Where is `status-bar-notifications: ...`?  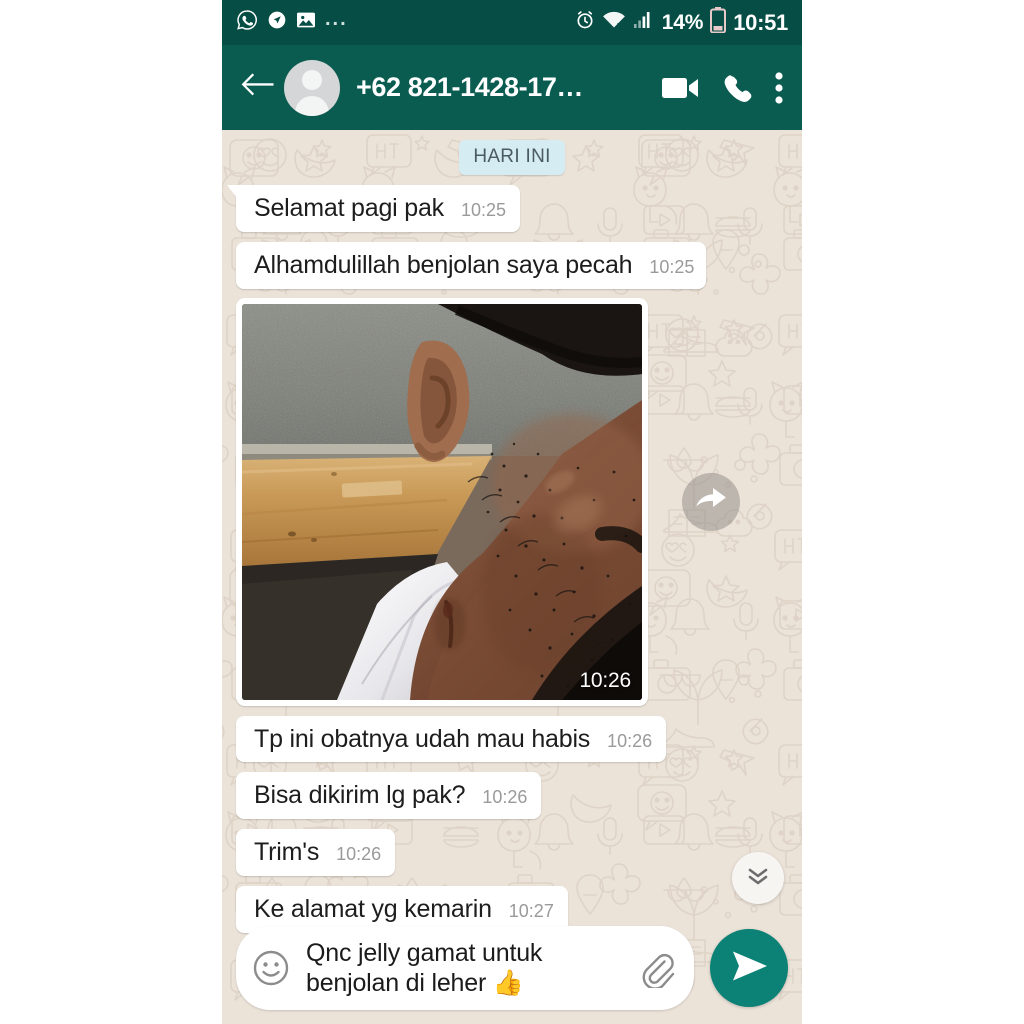 status-bar-notifications: ... is located at coordinates (405, 22).